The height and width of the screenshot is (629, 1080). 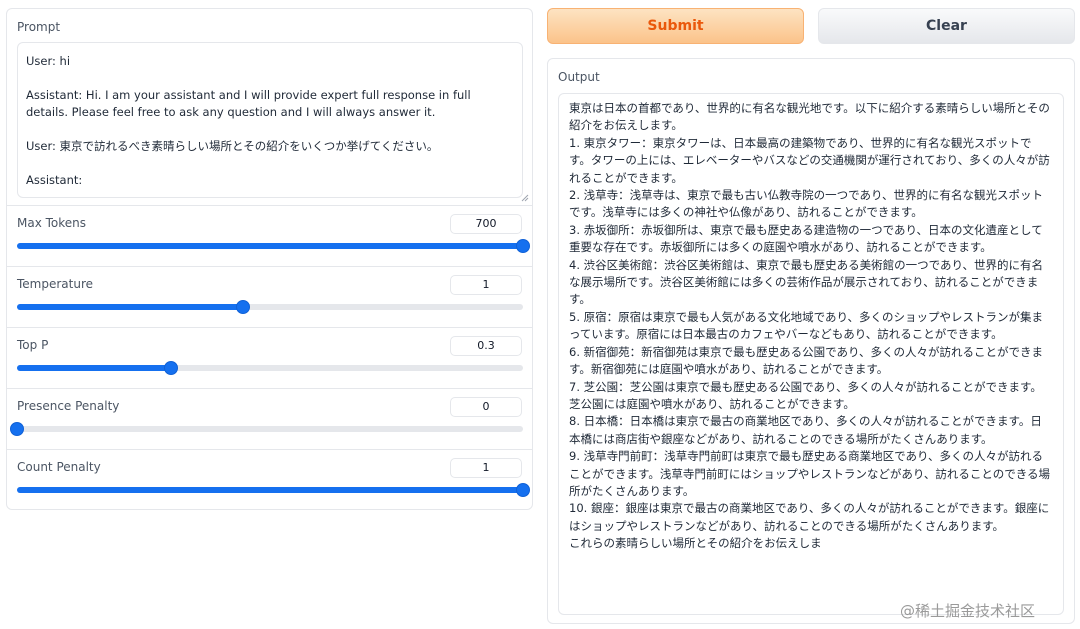 What do you see at coordinates (269, 358) in the screenshot?
I see `top-p-slider: Top P 0.3` at bounding box center [269, 358].